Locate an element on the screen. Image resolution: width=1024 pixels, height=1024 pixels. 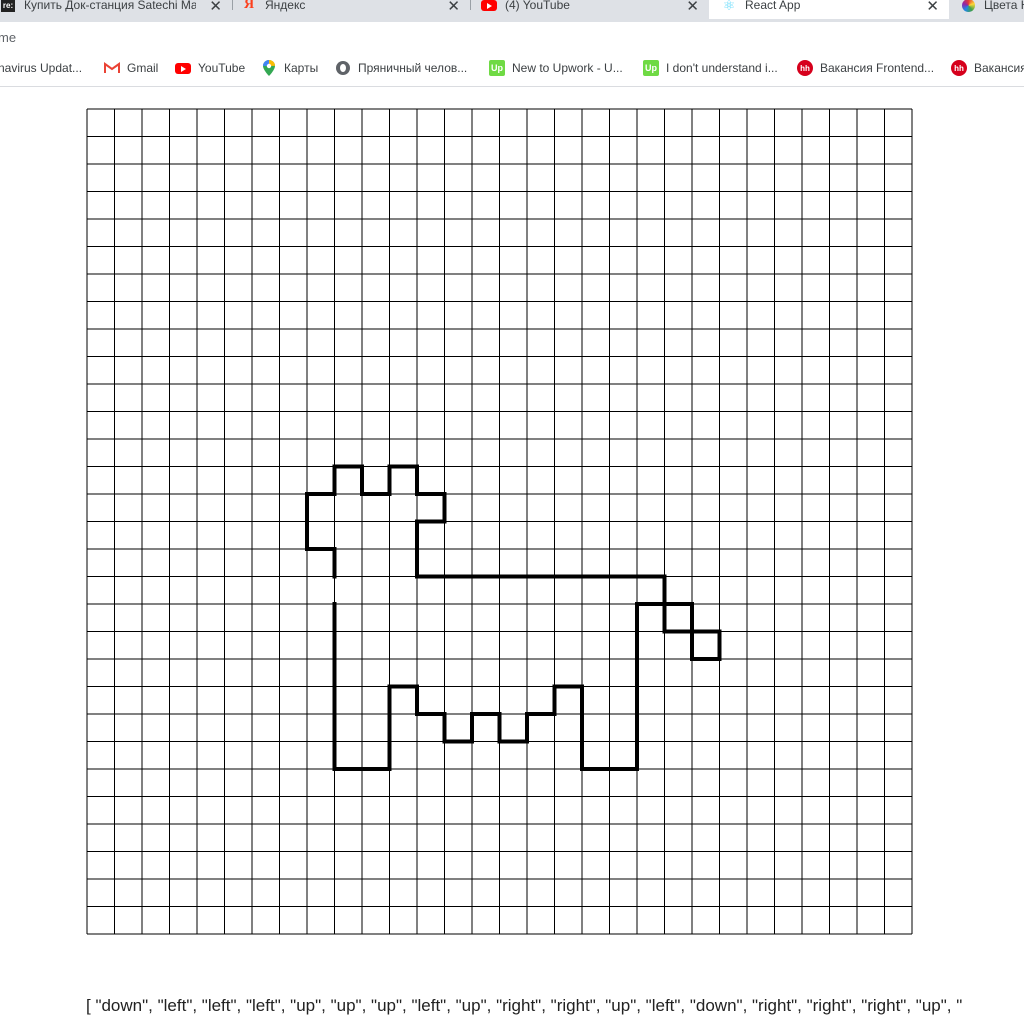
yandex-icon: Я is located at coordinates (249, 6).